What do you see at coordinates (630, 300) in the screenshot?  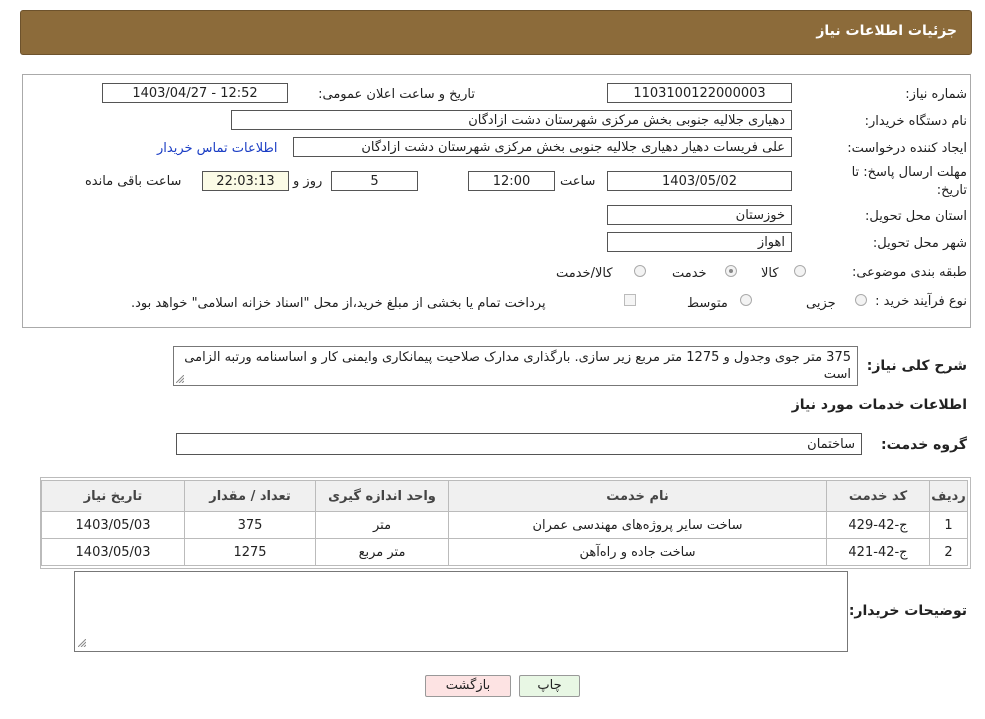 I see `treasury-payment-checkbox` at bounding box center [630, 300].